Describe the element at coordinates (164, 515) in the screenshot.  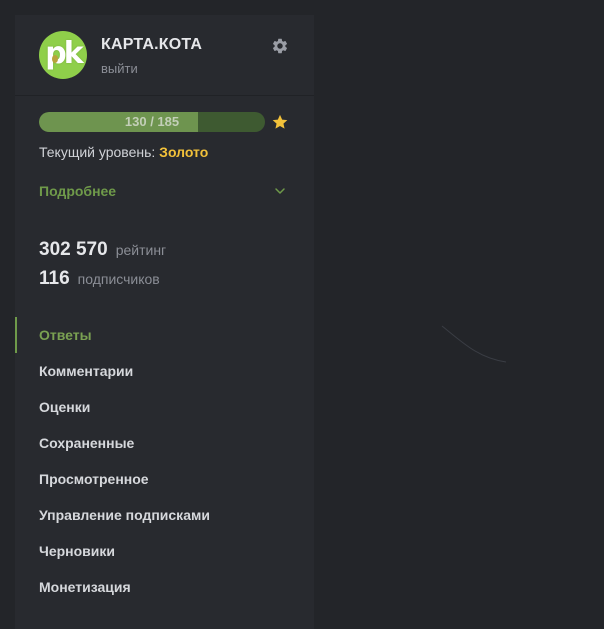
I see `menu-item-subscriptions: Управление подписками` at that location.